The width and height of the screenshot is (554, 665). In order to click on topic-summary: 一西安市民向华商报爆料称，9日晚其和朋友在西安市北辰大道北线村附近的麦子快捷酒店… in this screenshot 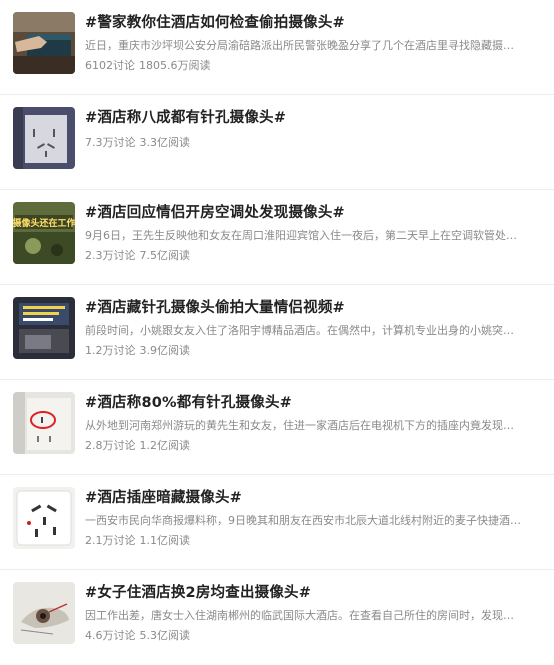, I will do `click(304, 520)`.